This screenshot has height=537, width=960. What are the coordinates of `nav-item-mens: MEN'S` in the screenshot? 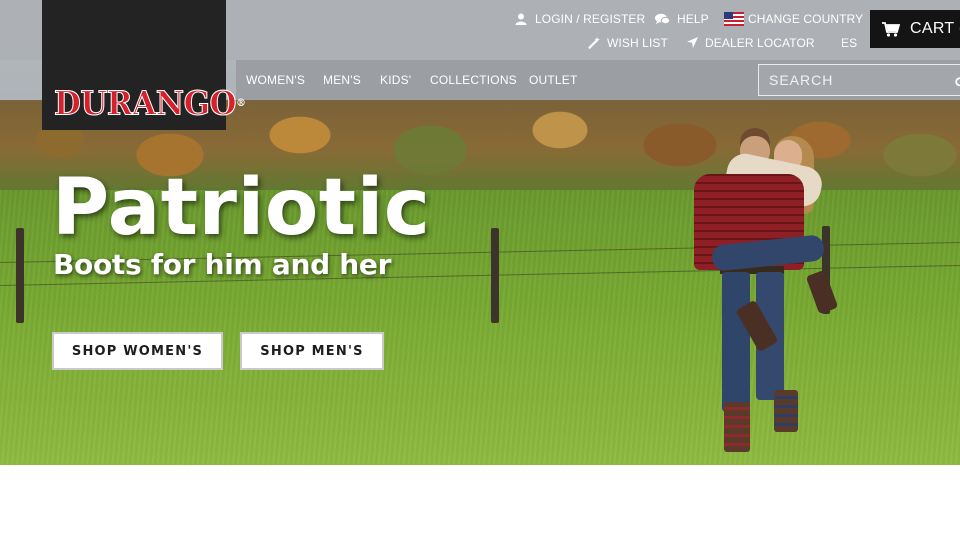 It's located at (342, 80).